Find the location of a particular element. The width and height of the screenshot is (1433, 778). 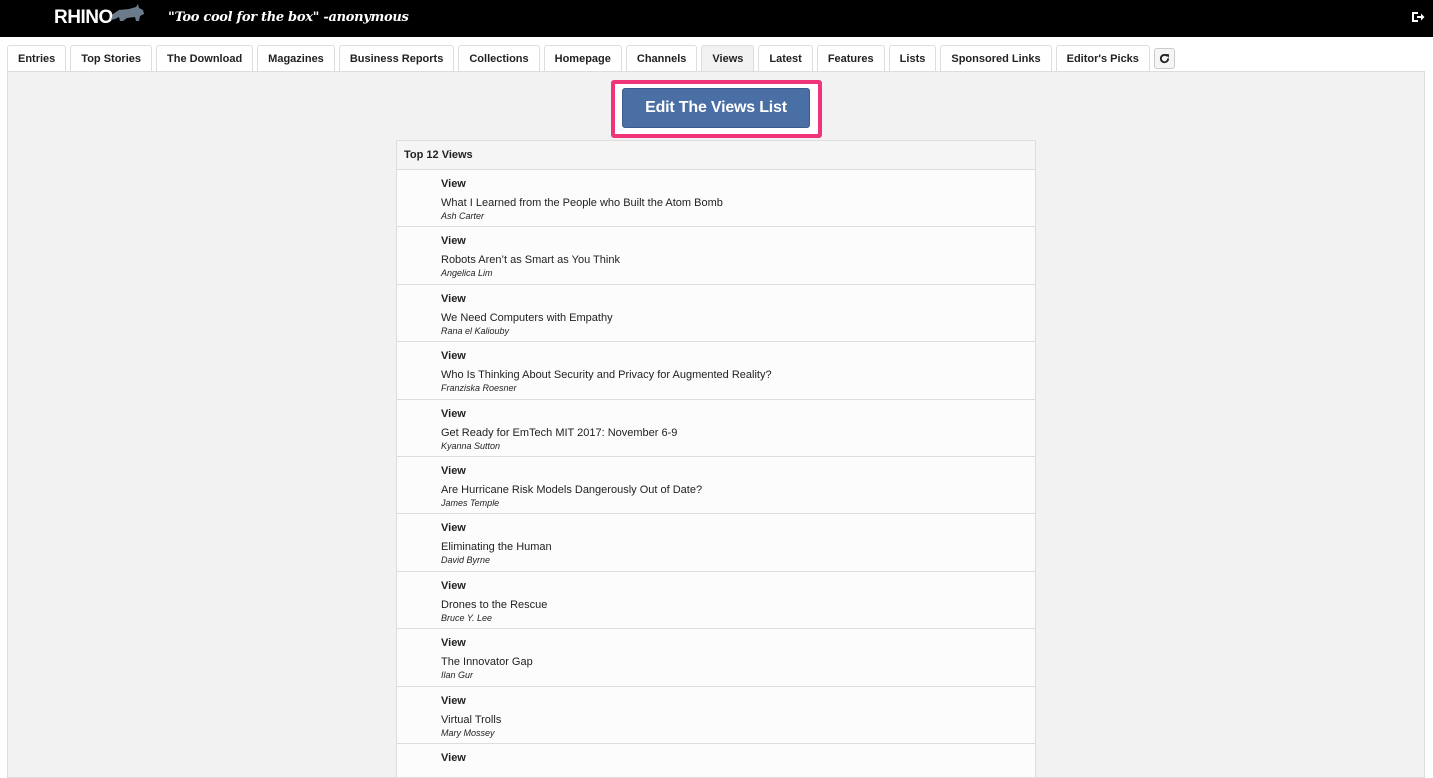

tab-label: Homepage is located at coordinates (582, 59).